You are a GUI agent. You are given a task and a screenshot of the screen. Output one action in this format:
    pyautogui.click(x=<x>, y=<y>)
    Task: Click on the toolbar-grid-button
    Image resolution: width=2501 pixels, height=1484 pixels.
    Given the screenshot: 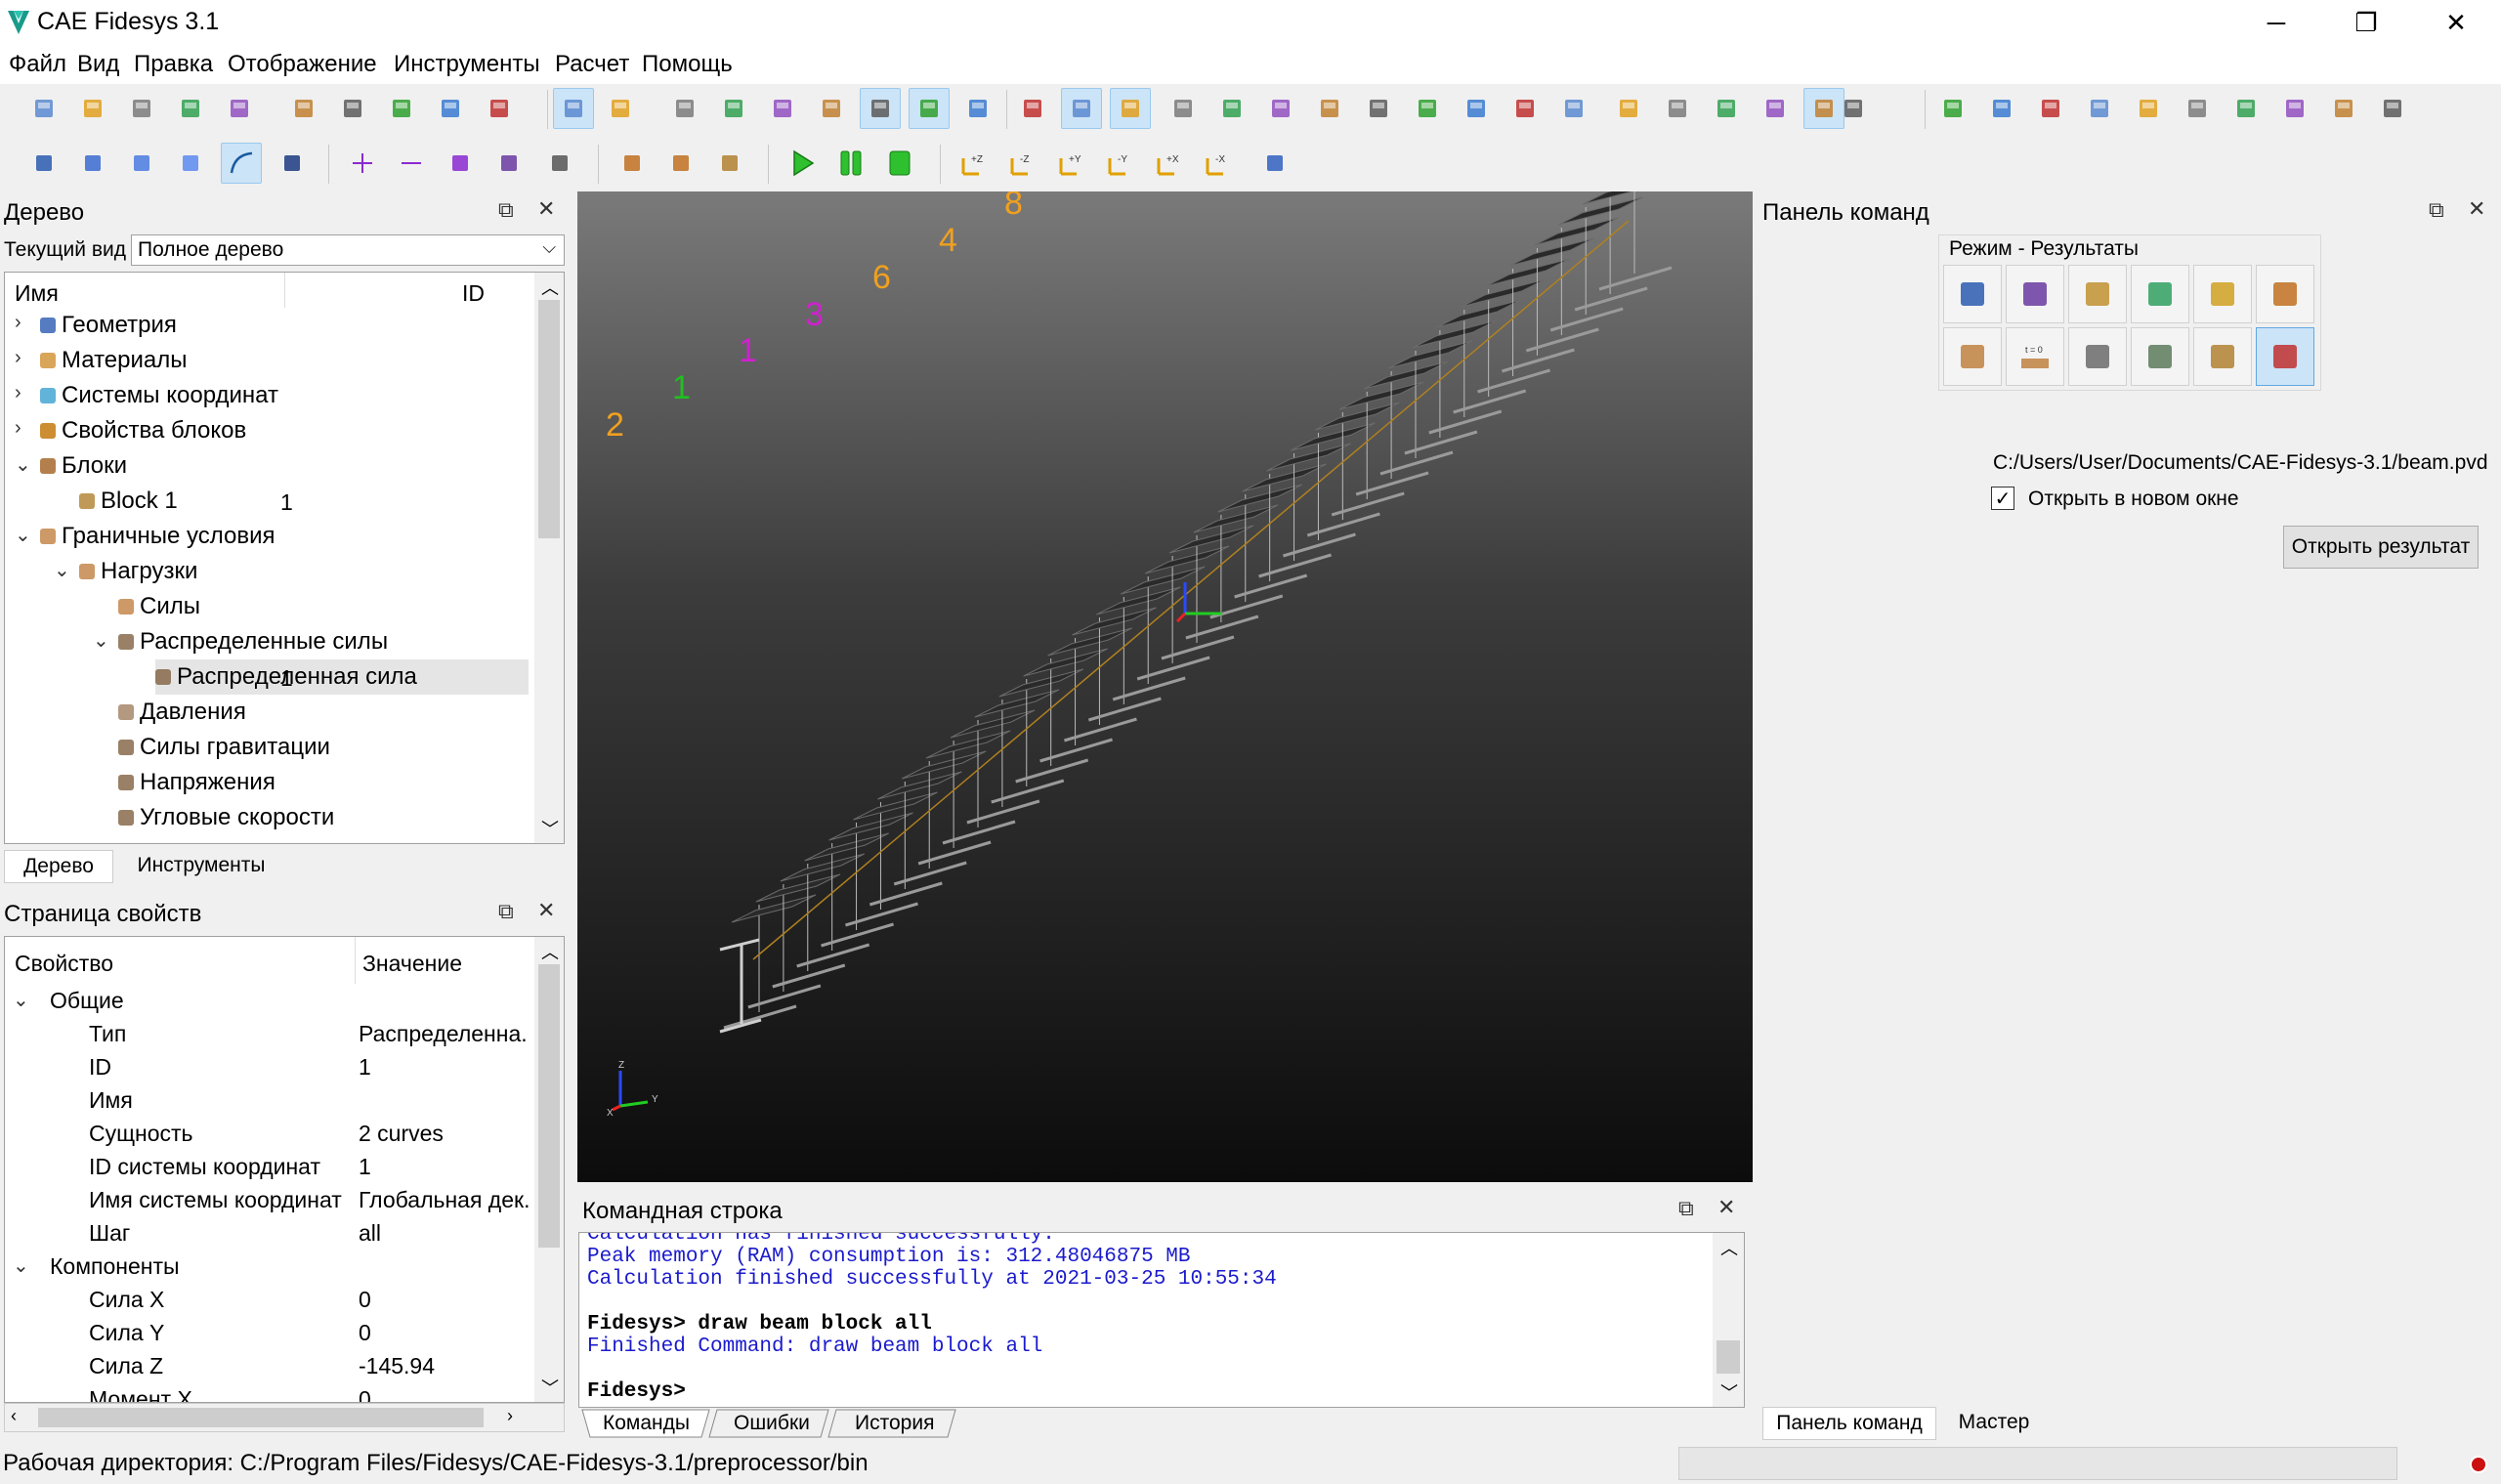 What is the action you would take?
    pyautogui.click(x=559, y=164)
    